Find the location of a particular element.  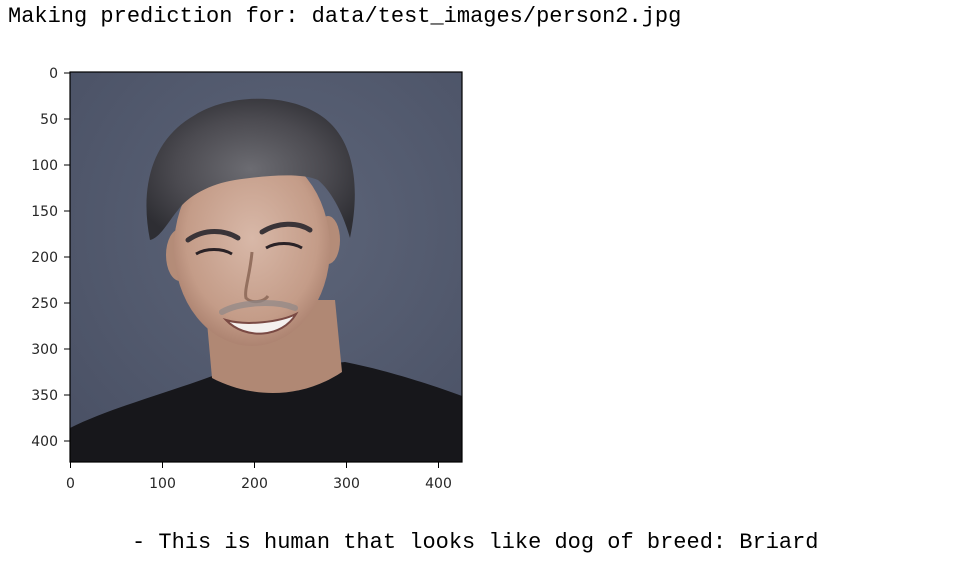

x-tick-label: 200 is located at coordinates (254, 484).